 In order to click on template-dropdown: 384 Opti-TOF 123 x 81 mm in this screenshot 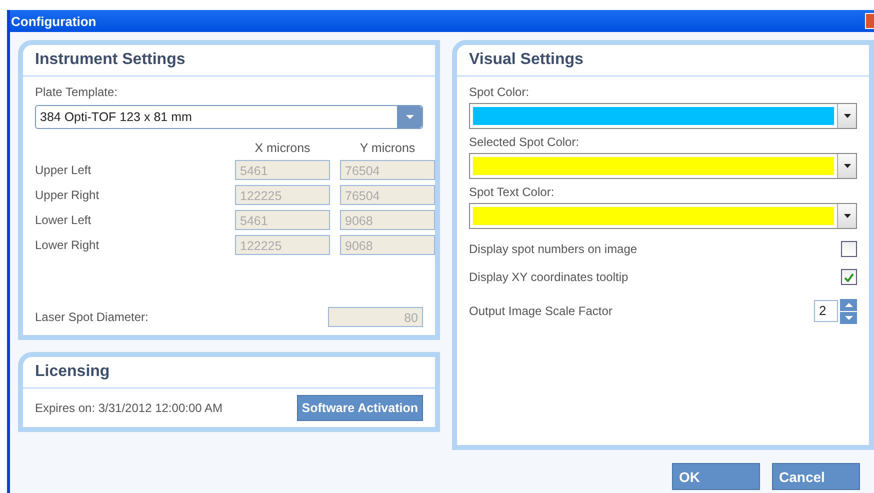, I will do `click(229, 117)`.